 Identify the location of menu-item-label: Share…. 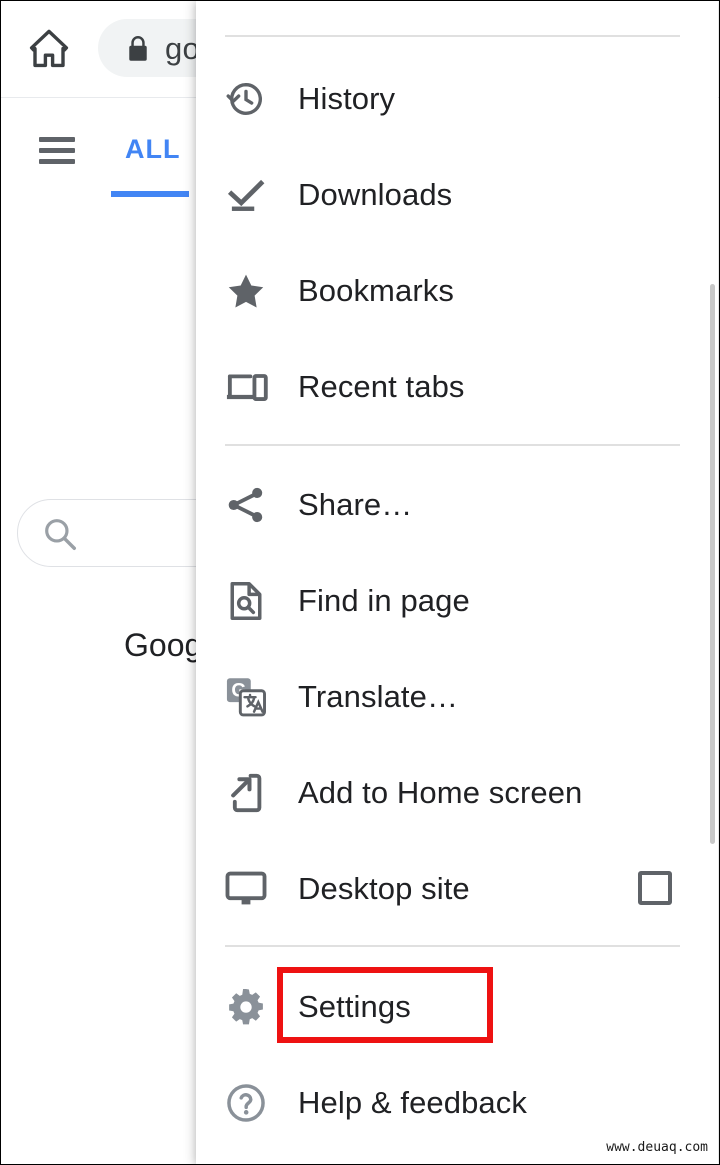
(355, 504).